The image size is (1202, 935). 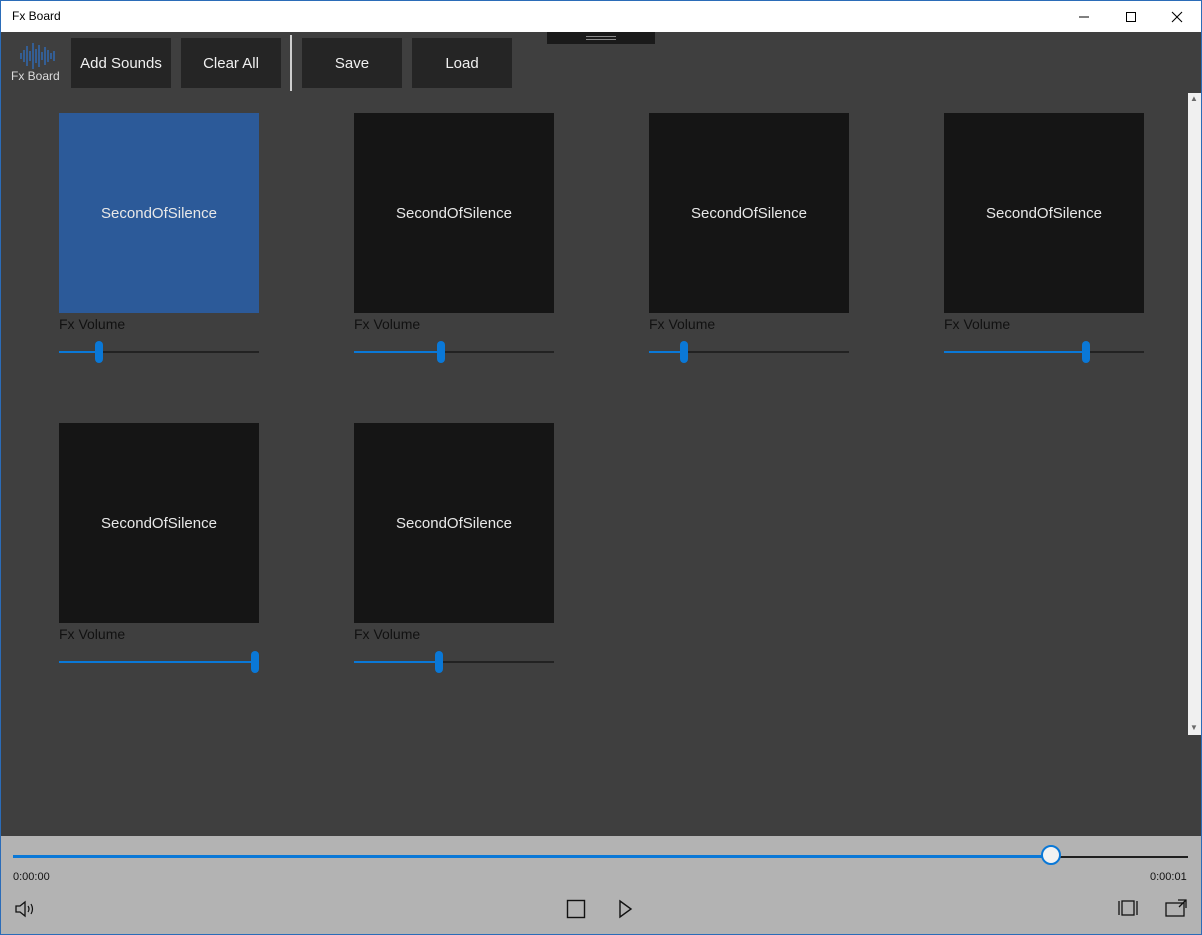 I want to click on title-bar: Fx Board, so click(x=601, y=16).